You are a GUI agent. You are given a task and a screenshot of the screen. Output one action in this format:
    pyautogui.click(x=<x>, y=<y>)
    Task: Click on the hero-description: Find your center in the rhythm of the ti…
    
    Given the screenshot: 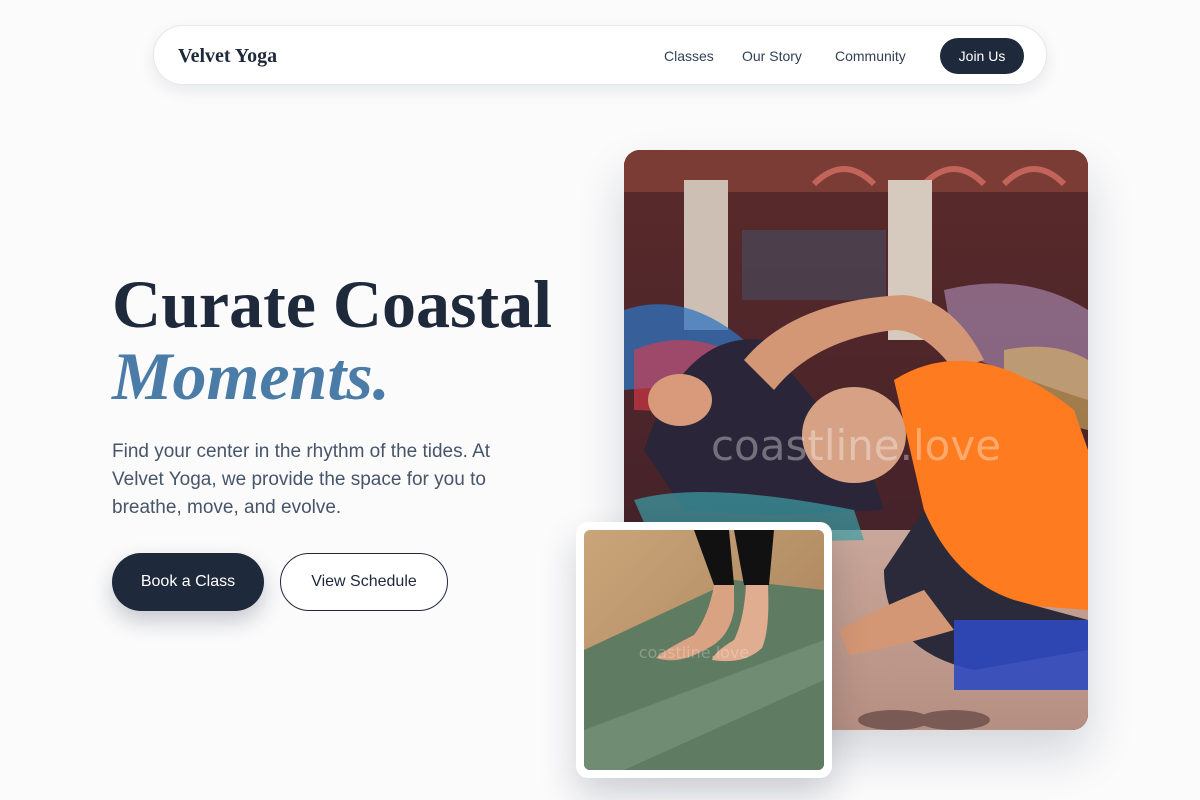 What is the action you would take?
    pyautogui.click(x=301, y=479)
    